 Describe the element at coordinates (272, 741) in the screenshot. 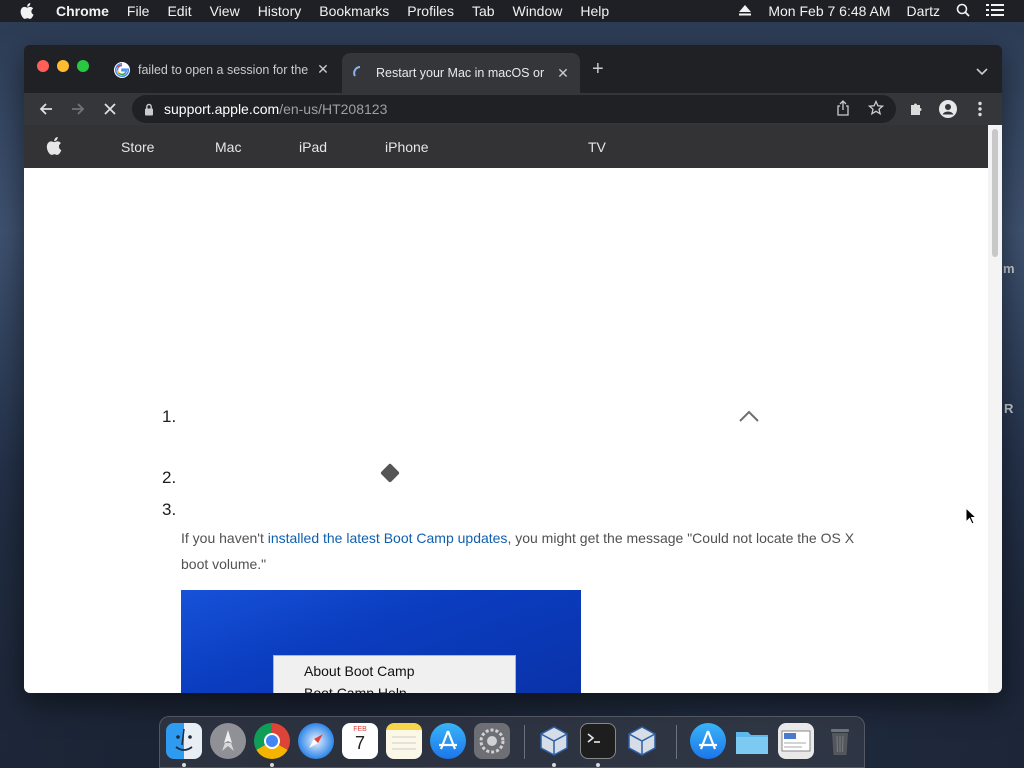

I see `chrome-icon` at that location.